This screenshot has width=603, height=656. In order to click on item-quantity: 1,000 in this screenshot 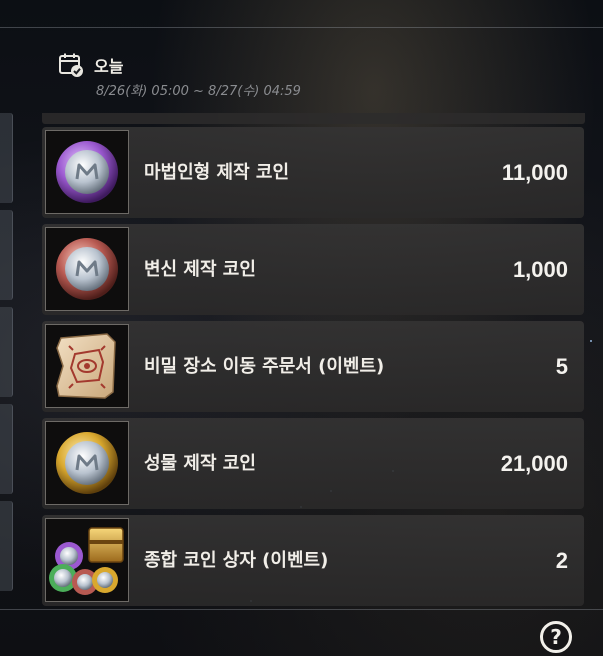, I will do `click(540, 269)`.